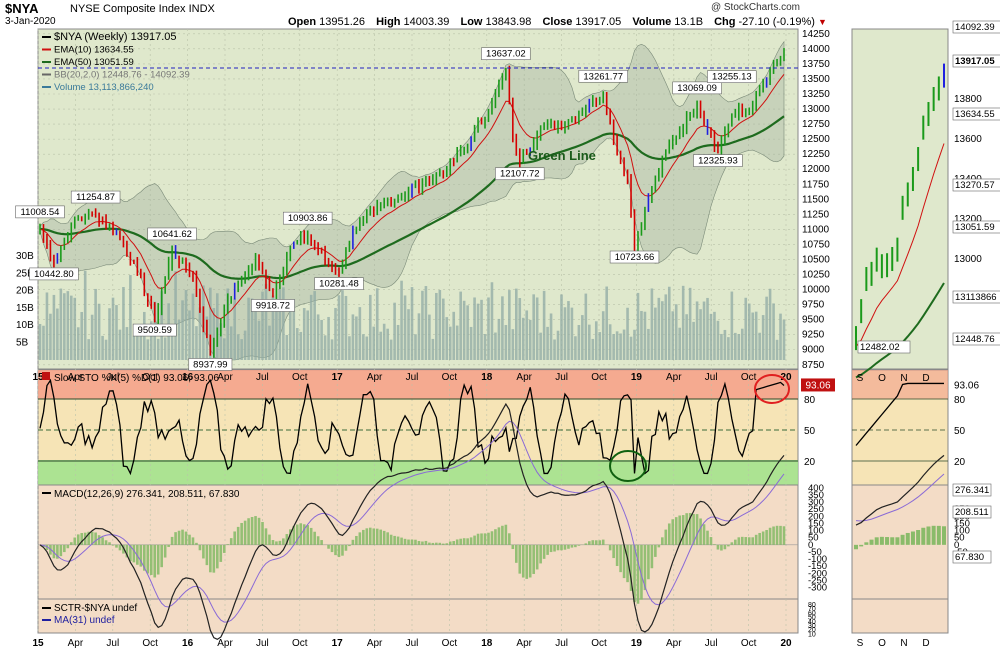  Describe the element at coordinates (813, 350) in the screenshot. I see `price-axis-tick: 9000` at that location.